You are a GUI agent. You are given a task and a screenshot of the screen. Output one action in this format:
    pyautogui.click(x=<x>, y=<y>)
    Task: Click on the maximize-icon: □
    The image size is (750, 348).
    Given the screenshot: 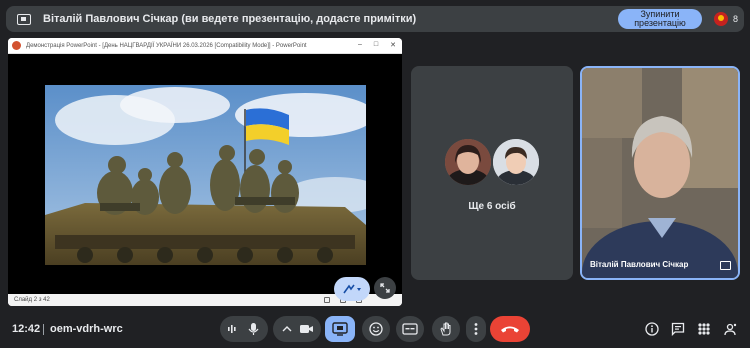 What is the action you would take?
    pyautogui.click(x=376, y=45)
    